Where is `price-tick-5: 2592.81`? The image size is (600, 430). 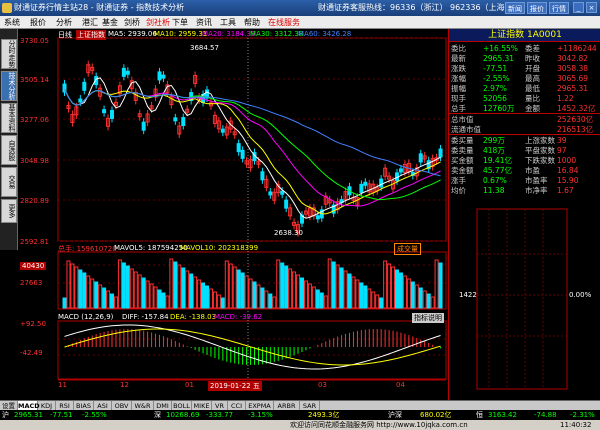
price-tick-5: 2592.81 is located at coordinates (34, 242).